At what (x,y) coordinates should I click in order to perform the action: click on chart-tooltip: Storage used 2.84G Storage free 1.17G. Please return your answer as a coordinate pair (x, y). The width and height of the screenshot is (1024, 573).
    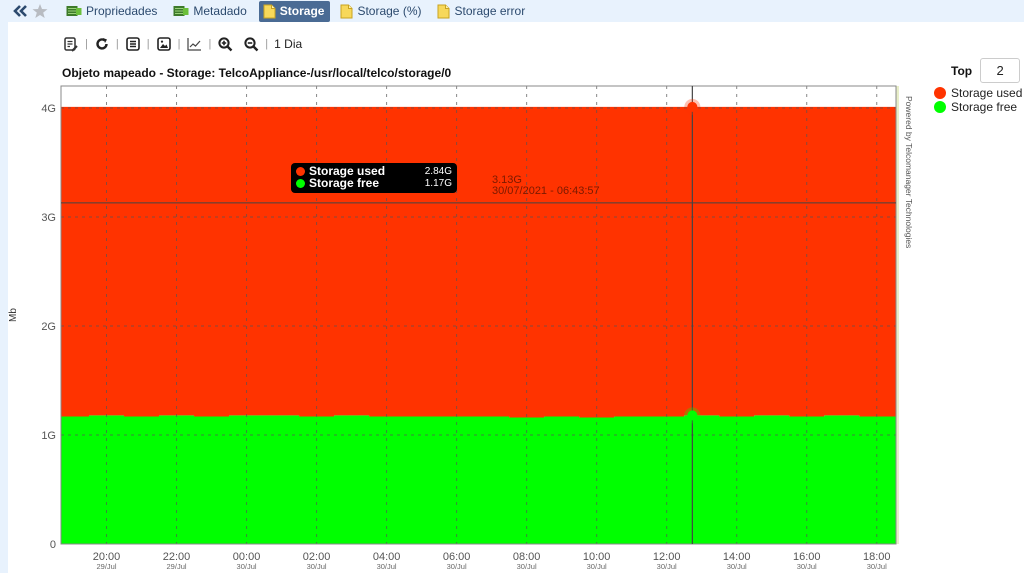
    Looking at the image, I should click on (374, 178).